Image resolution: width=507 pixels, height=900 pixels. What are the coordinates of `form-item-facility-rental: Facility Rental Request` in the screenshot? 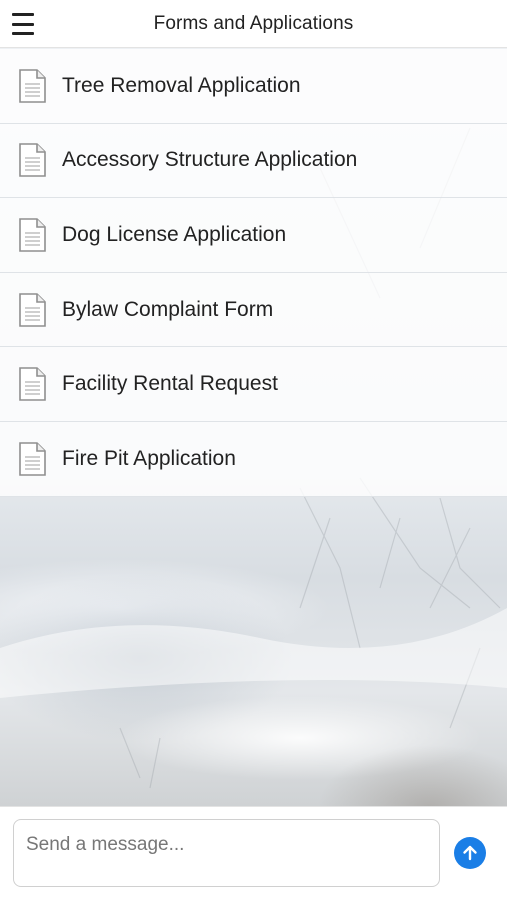 It's located at (253, 384).